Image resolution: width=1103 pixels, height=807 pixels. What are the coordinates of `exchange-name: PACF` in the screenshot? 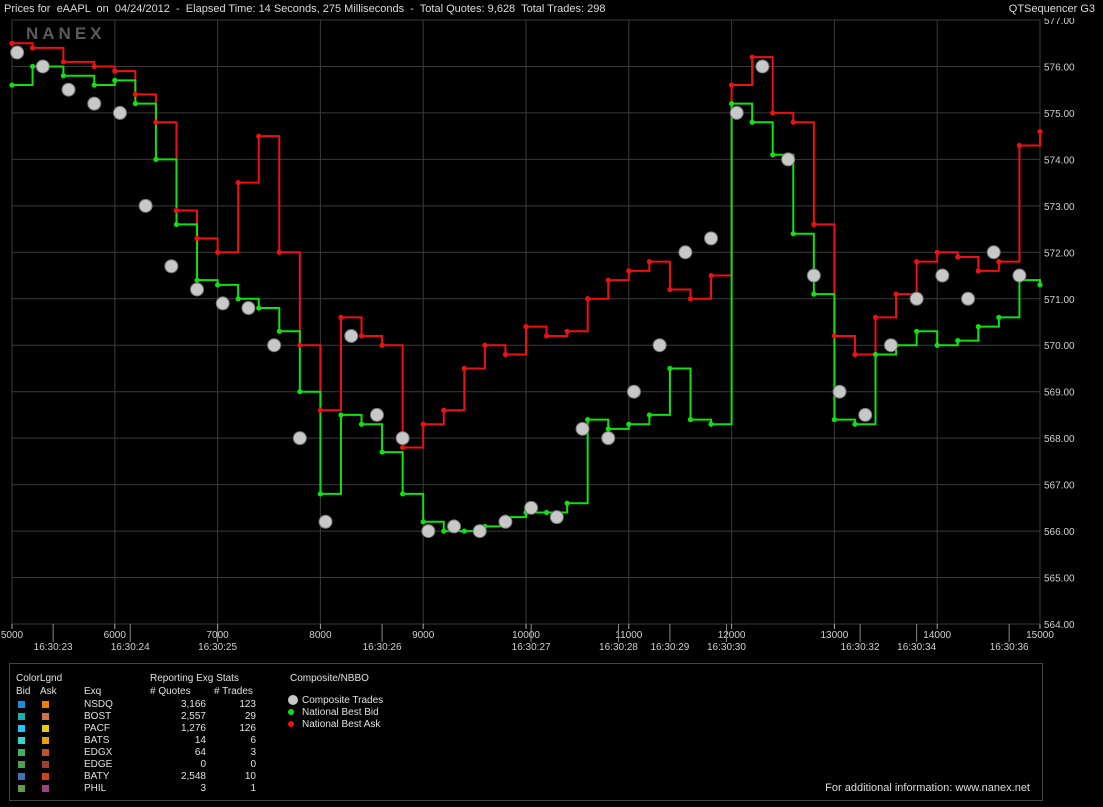 It's located at (97, 728).